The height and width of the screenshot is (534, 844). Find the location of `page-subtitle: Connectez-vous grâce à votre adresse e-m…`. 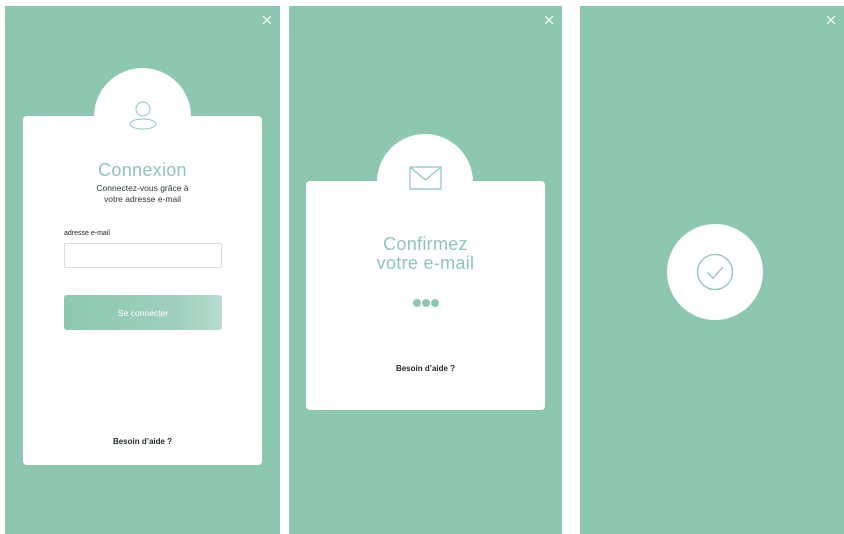

page-subtitle: Connectez-vous grâce à votre adresse e-m… is located at coordinates (142, 193).